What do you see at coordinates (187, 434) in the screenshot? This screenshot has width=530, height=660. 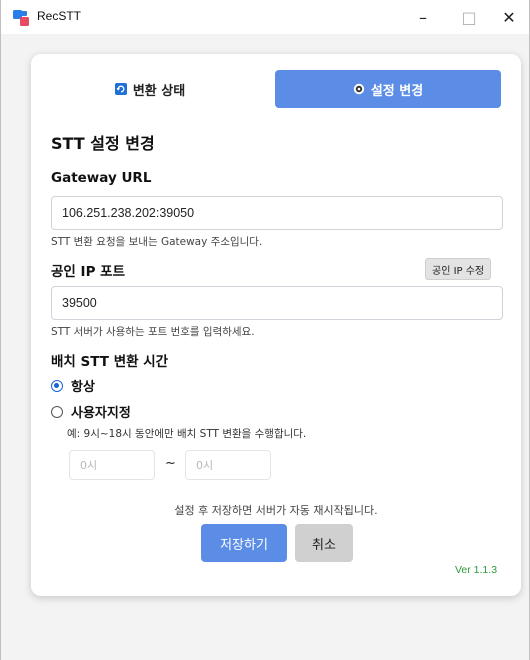 I see `batch-example-text: 예: 9시~18시 동안에만 배치 STT 변환을 수행합니다.` at bounding box center [187, 434].